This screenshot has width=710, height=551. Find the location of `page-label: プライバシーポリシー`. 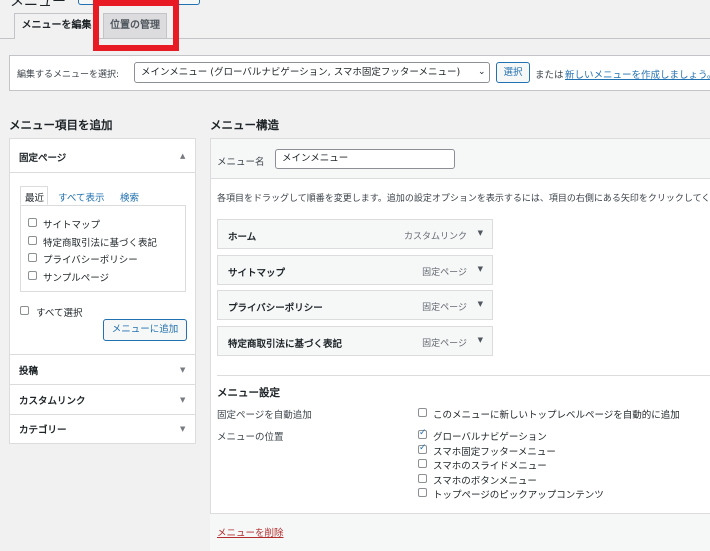

page-label: プライバシーポリシー is located at coordinates (90, 260).